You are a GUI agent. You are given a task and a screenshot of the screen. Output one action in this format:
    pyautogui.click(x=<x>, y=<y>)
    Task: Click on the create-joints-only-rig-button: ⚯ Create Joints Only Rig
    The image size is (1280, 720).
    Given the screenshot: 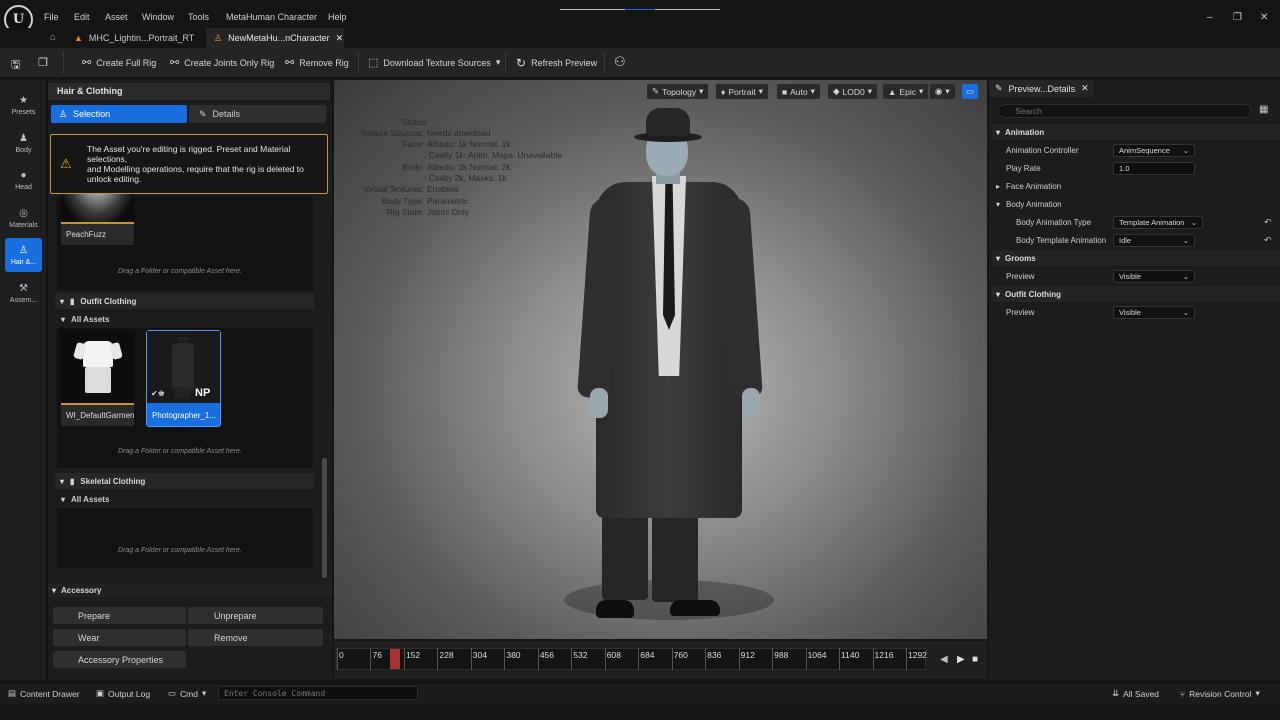 What is the action you would take?
    pyautogui.click(x=222, y=62)
    